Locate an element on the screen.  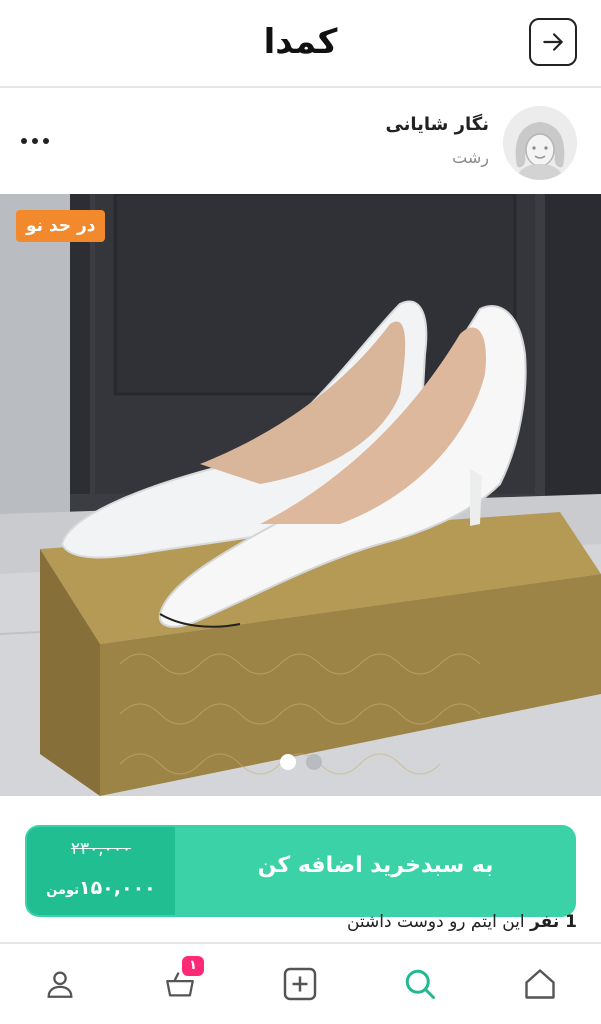
nav-search is located at coordinates (420, 984).